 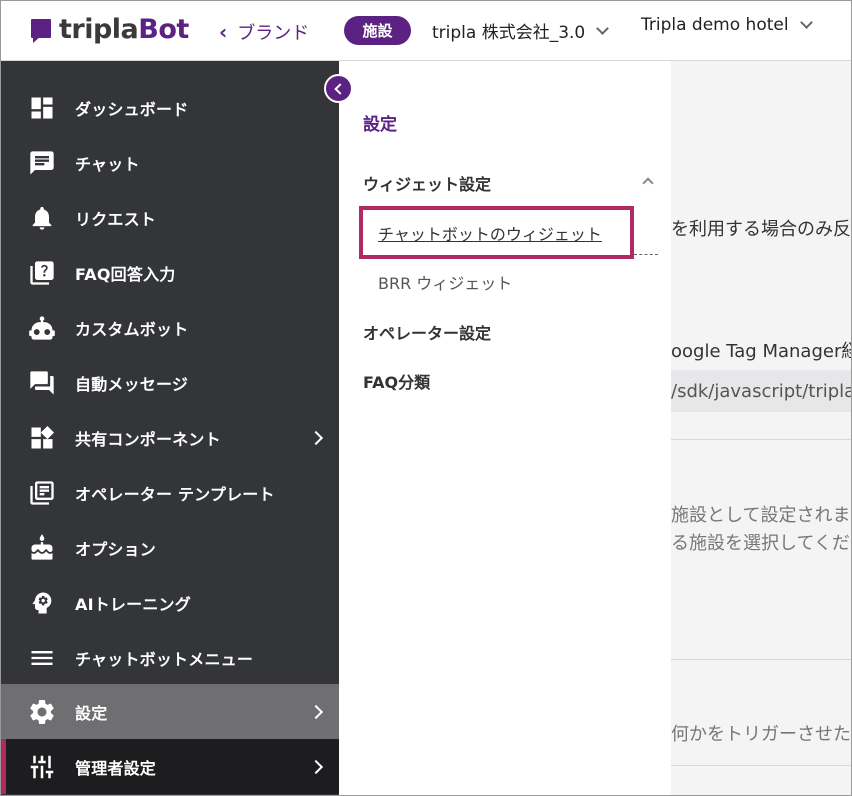 What do you see at coordinates (42, 712) in the screenshot?
I see `gear-icon` at bounding box center [42, 712].